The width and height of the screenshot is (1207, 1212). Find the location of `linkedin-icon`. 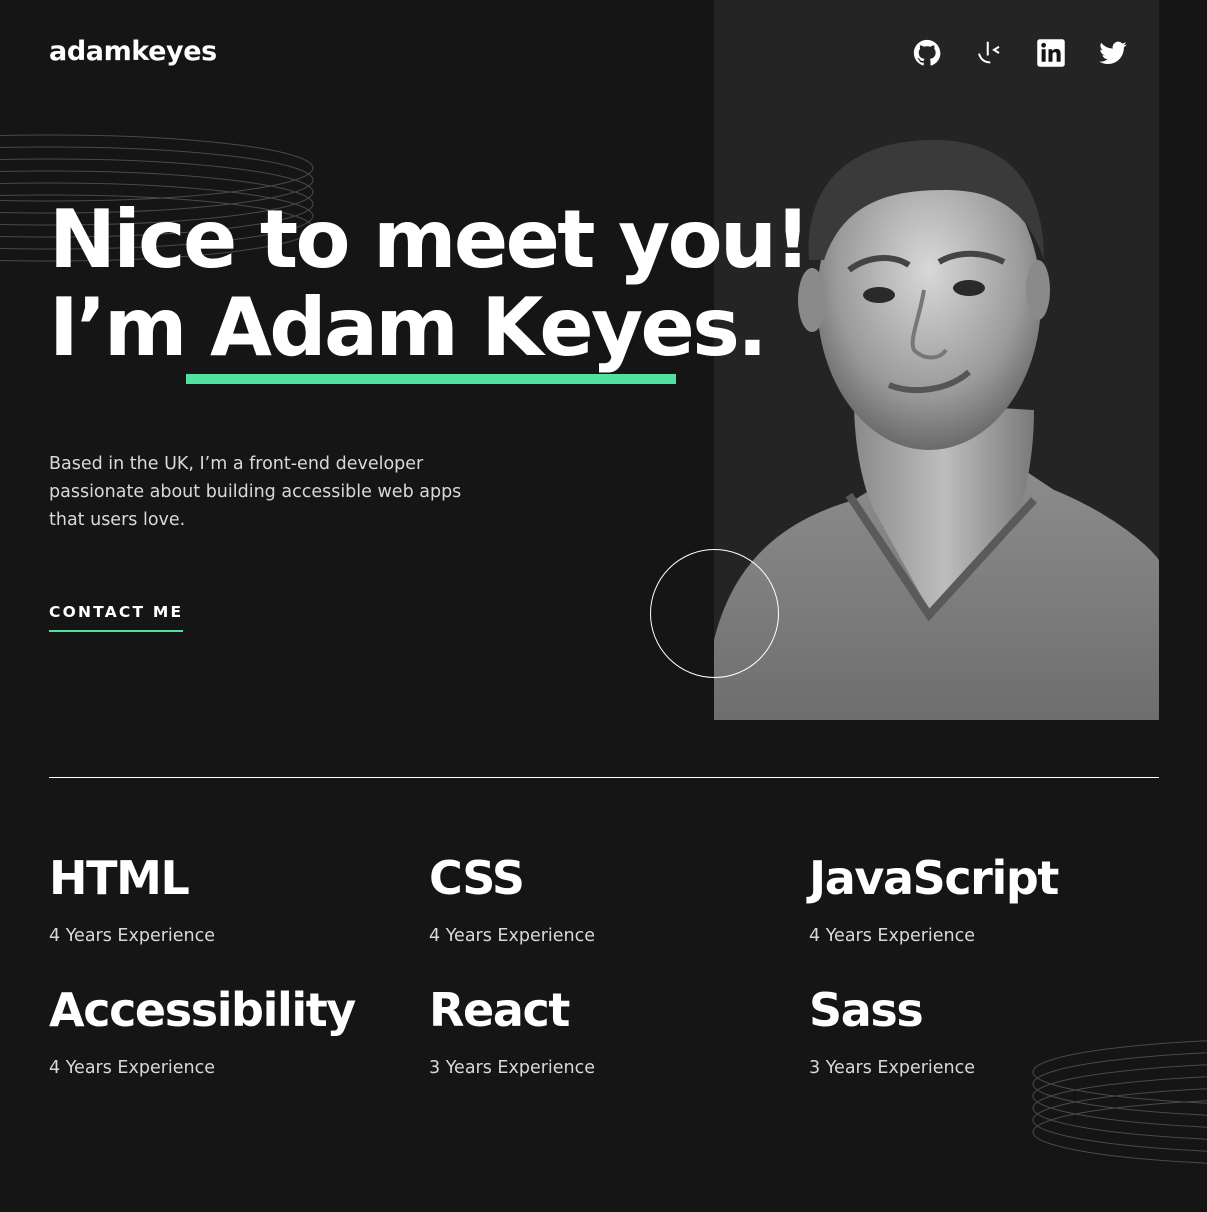

linkedin-icon is located at coordinates (1051, 53).